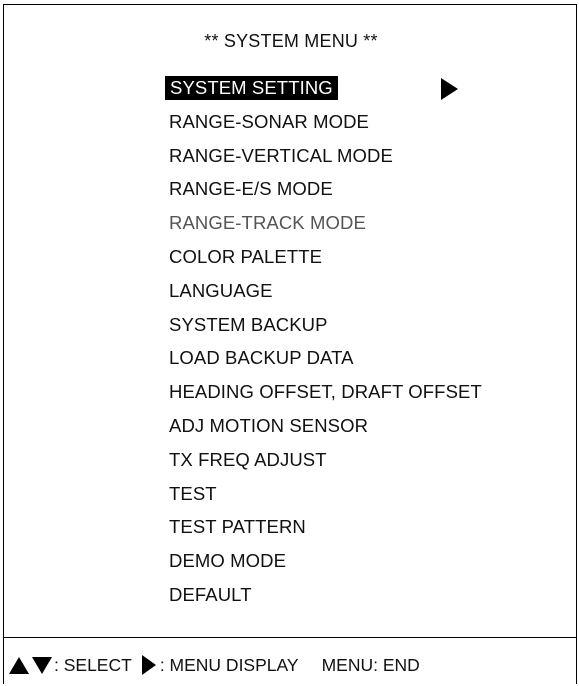 The image size is (579, 686). Describe the element at coordinates (325, 494) in the screenshot. I see `menu-item-test: TEST` at that location.